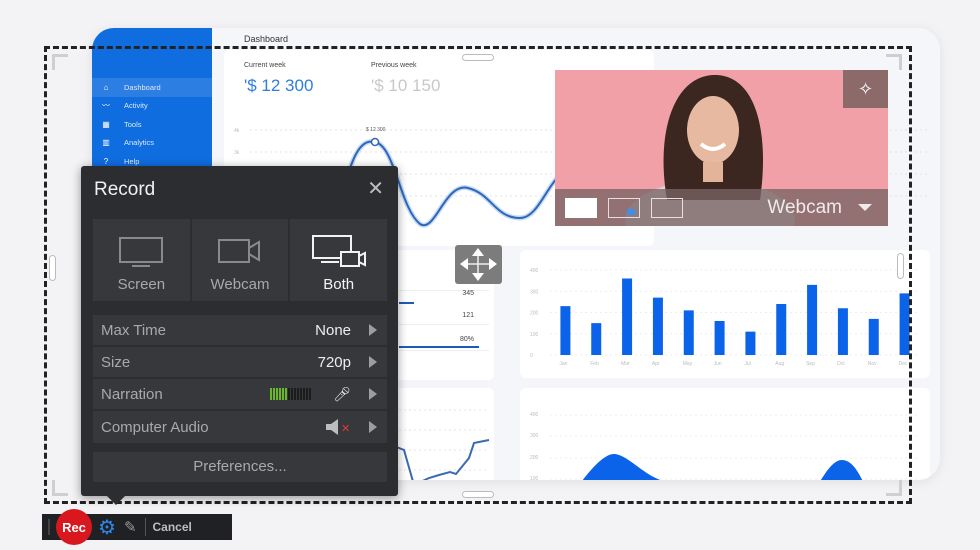 This screenshot has height=550, width=980. I want to click on x-tick-label: Mar, so click(625, 364).